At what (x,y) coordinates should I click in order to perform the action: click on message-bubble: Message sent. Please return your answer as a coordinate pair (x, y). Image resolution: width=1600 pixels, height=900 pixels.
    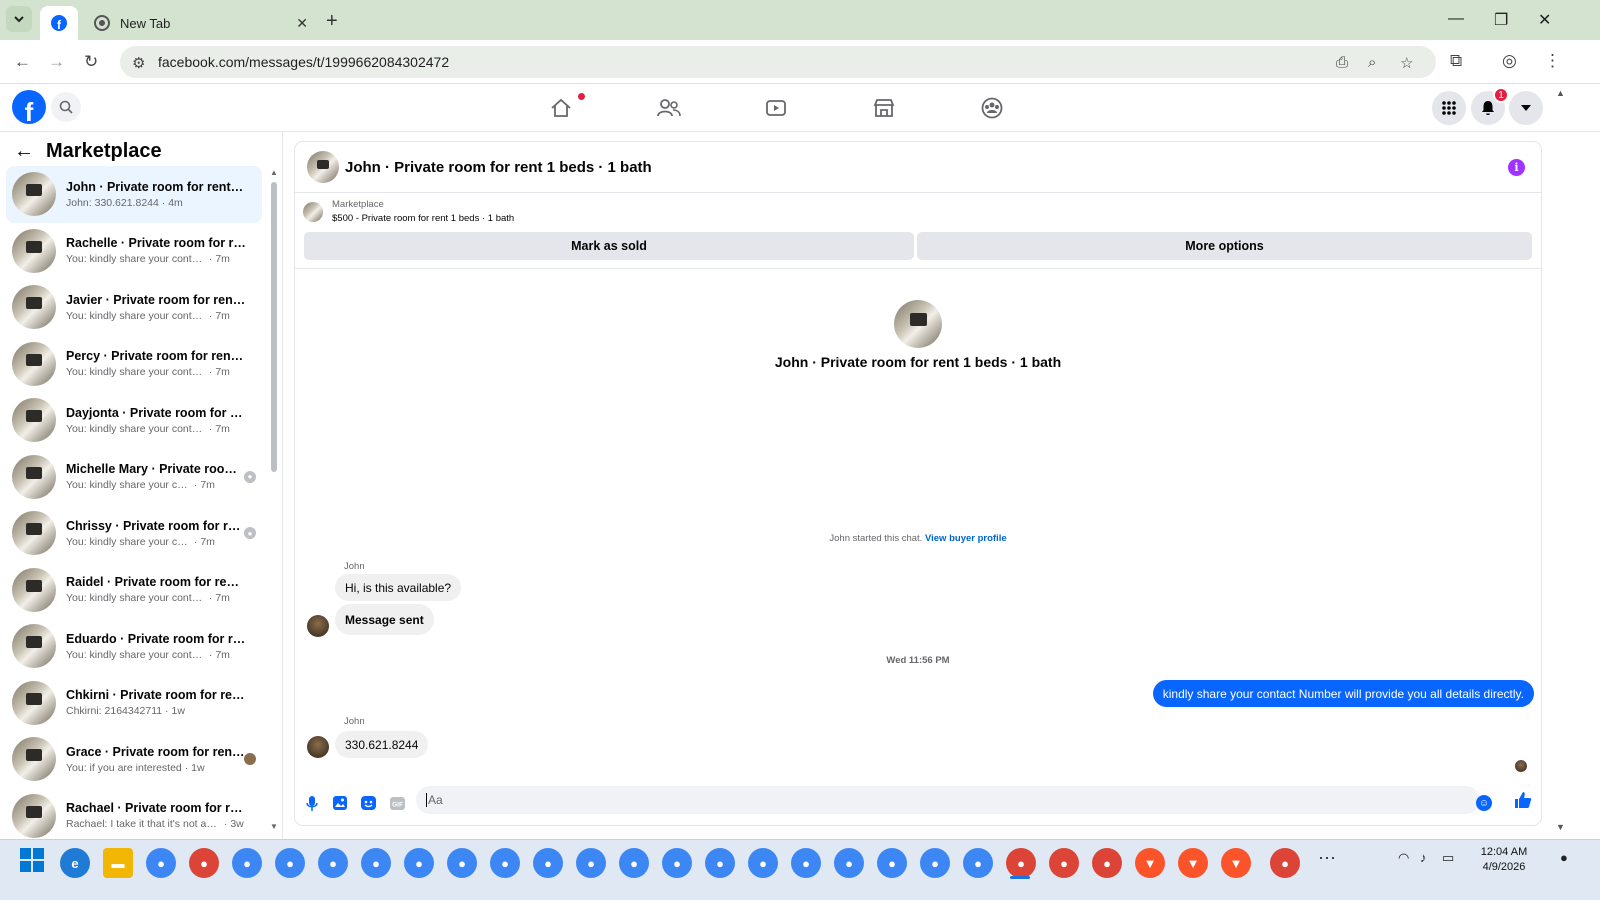
    Looking at the image, I should click on (384, 619).